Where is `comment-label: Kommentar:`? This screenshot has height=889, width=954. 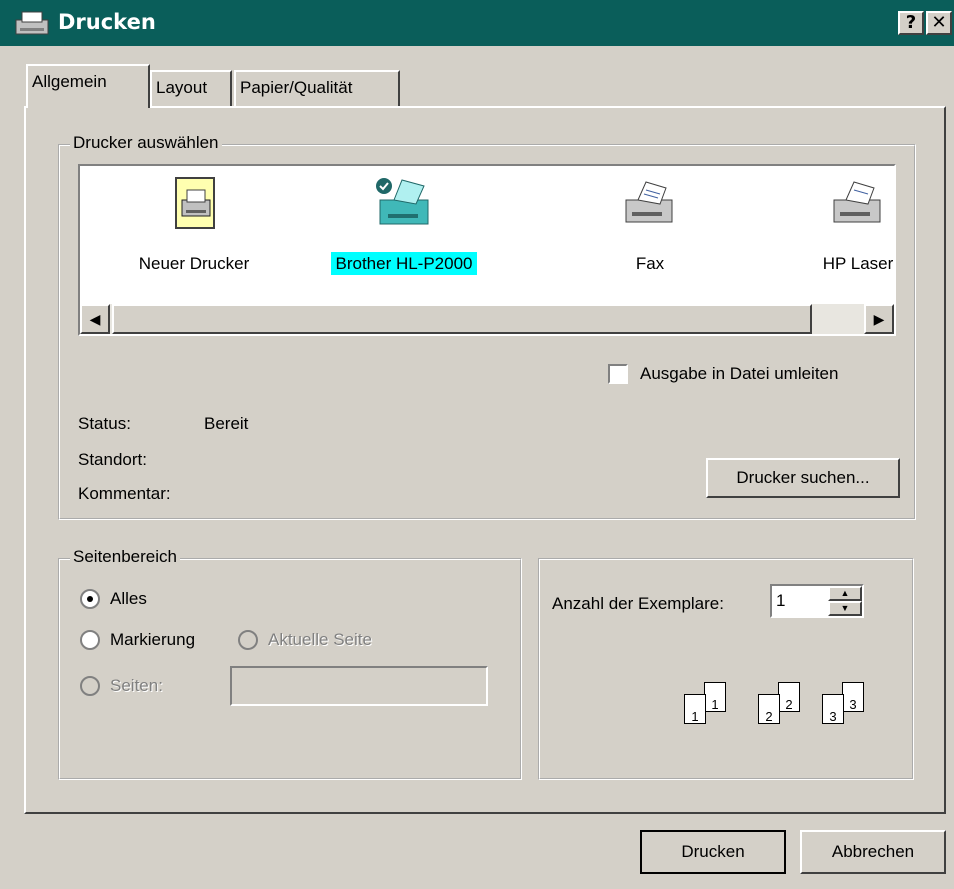
comment-label: Kommentar: is located at coordinates (124, 493).